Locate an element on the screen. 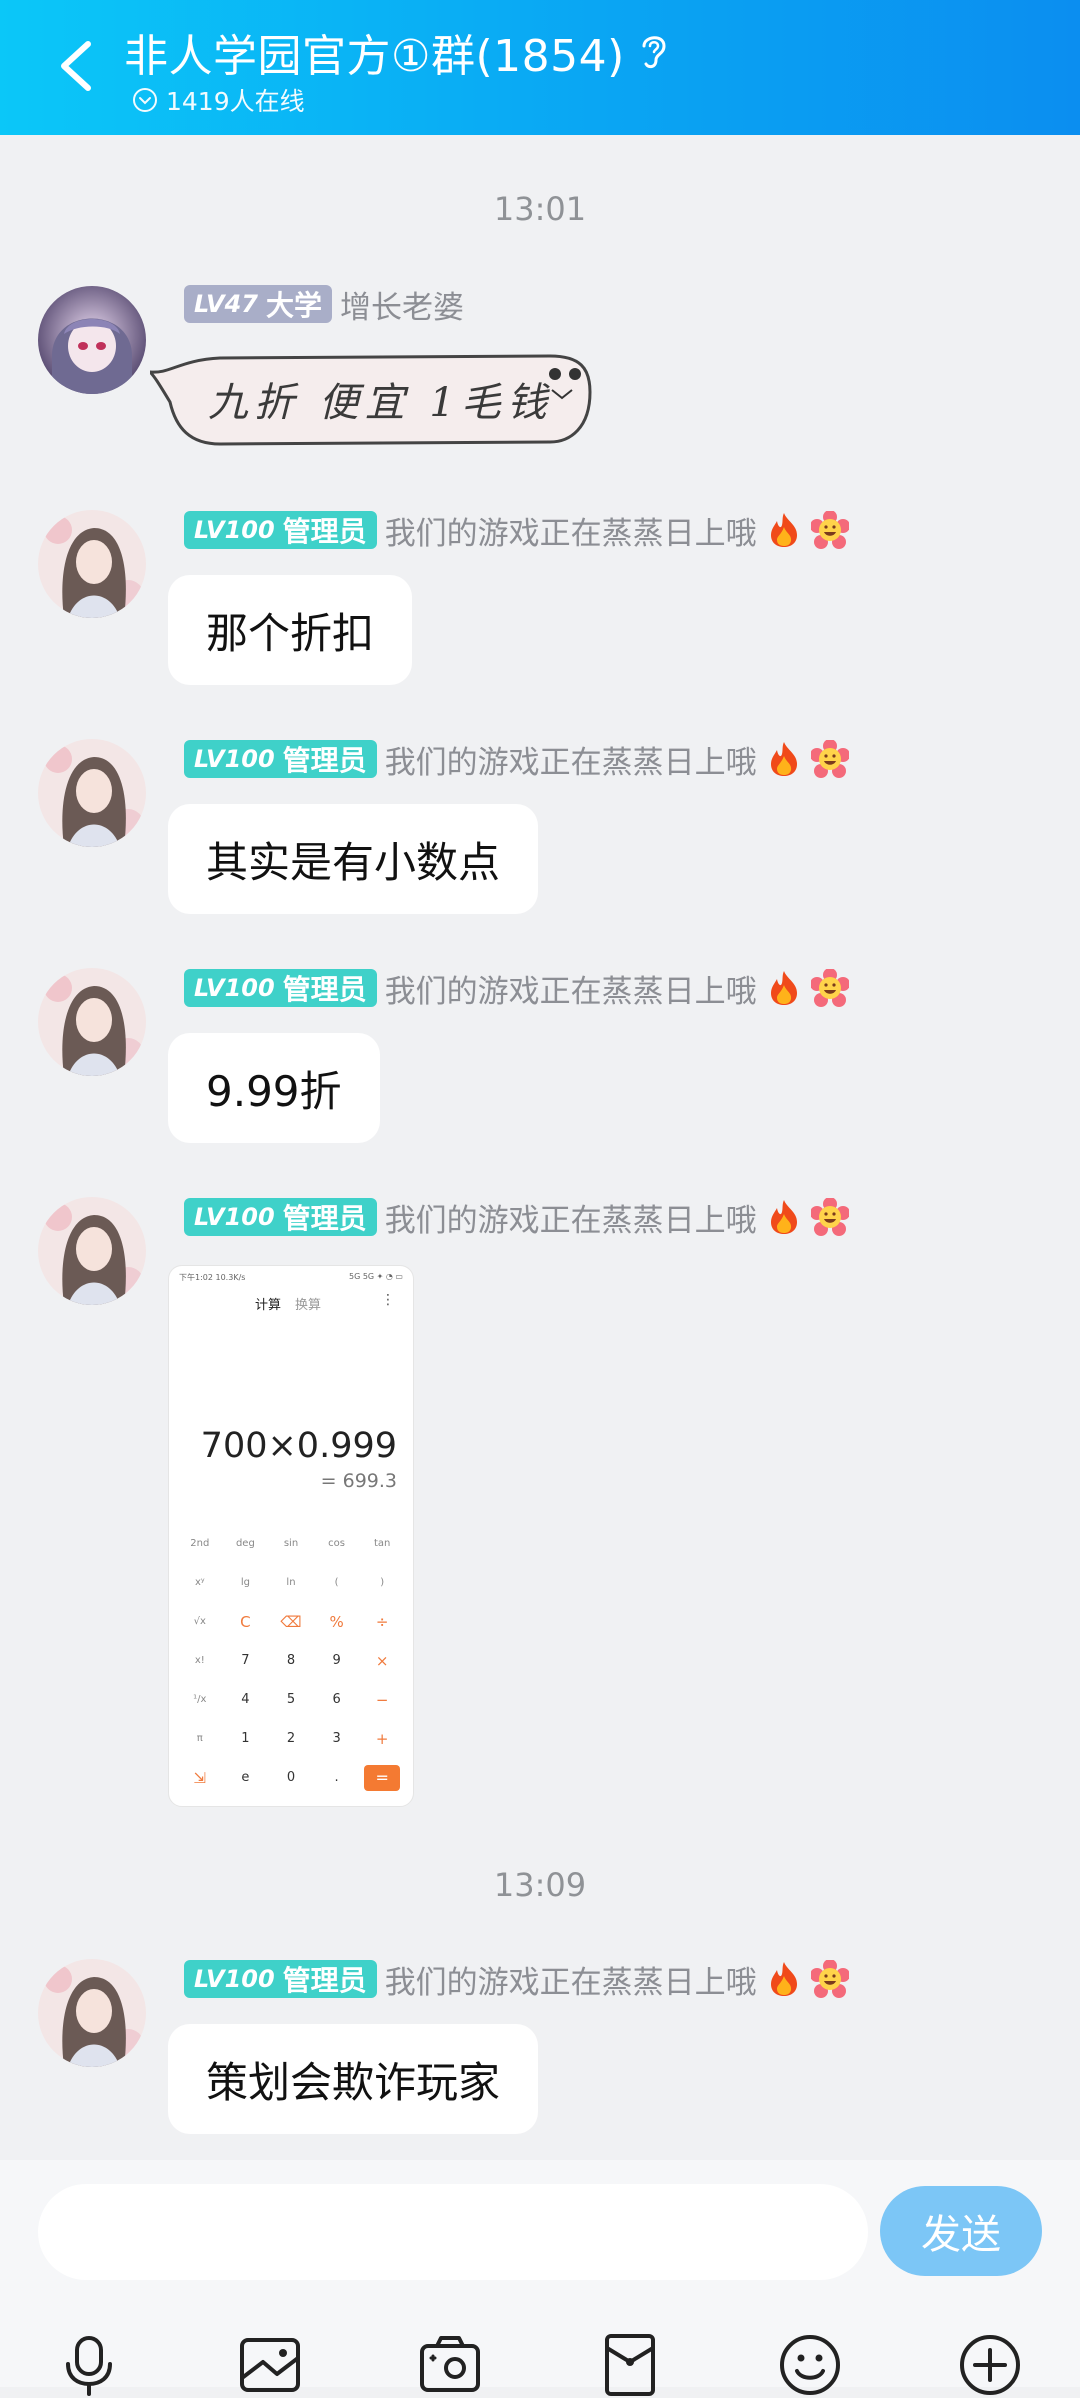 Image resolution: width=1080 pixels, height=2398 pixels. online-count: 1419人在线 is located at coordinates (218, 100).